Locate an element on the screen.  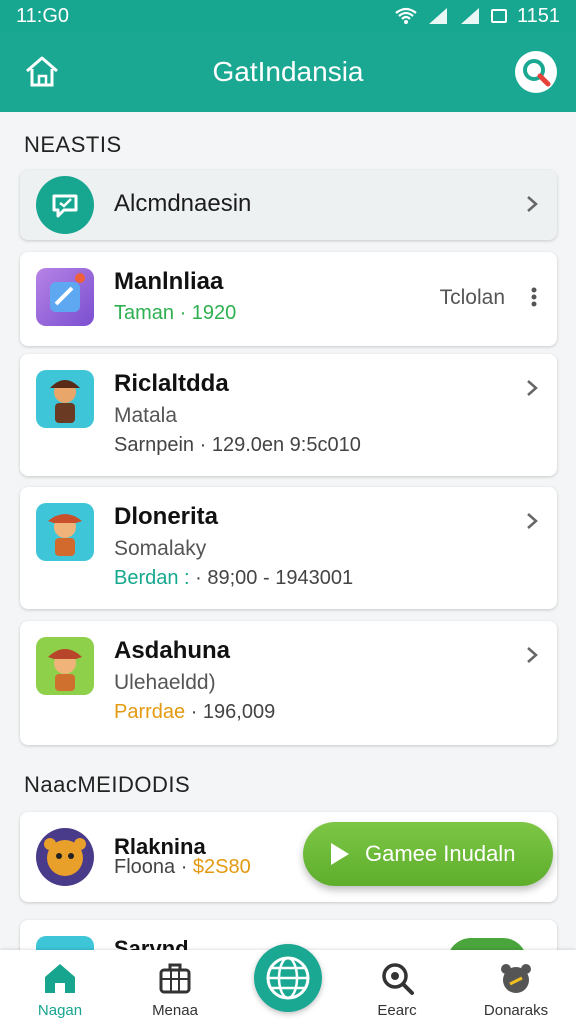
globe-icon is located at coordinates (288, 978).